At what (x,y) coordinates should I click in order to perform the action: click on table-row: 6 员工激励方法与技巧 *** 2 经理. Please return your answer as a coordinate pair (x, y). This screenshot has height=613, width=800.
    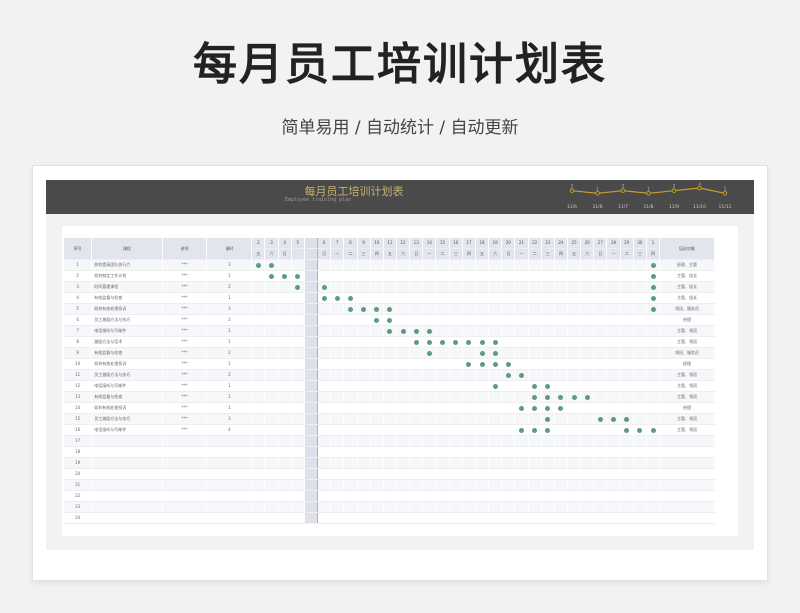
    Looking at the image, I should click on (389, 320).